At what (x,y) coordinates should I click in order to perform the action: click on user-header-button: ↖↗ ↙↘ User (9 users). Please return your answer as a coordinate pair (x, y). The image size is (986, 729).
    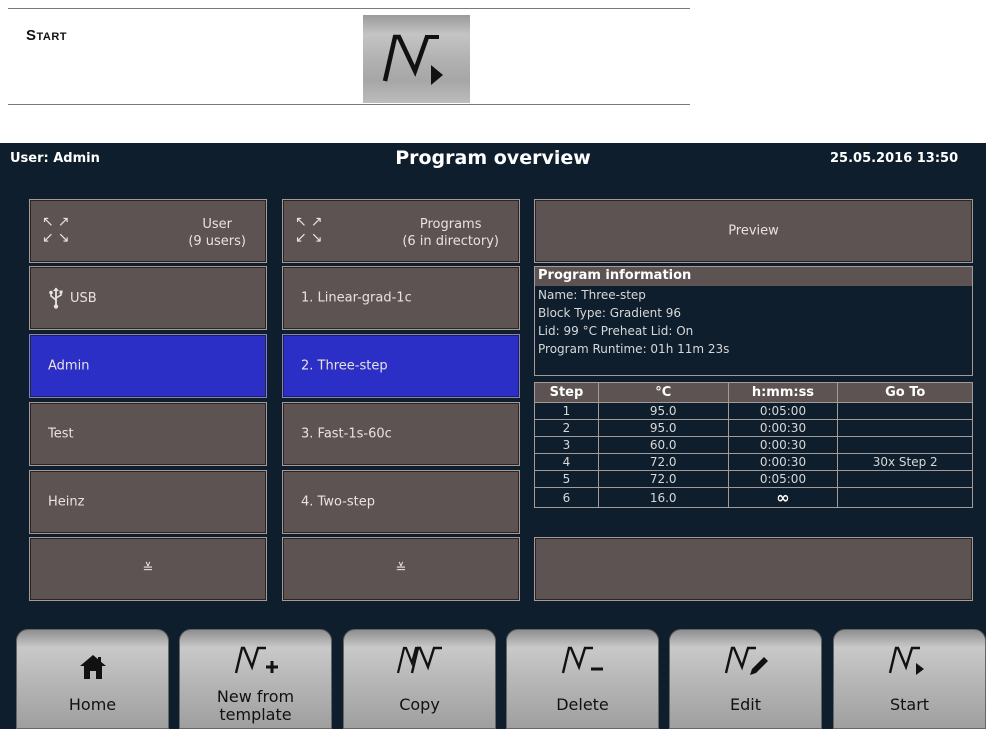
    Looking at the image, I should click on (148, 231).